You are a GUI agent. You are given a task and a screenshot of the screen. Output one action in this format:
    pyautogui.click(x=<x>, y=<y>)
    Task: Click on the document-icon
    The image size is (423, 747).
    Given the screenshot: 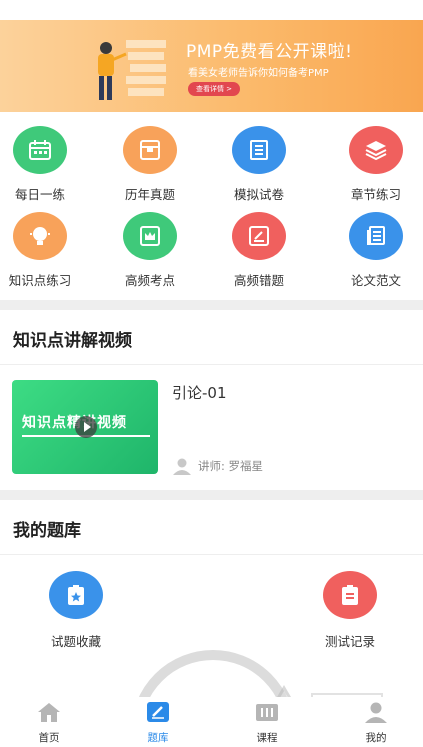 What is the action you would take?
    pyautogui.click(x=376, y=236)
    